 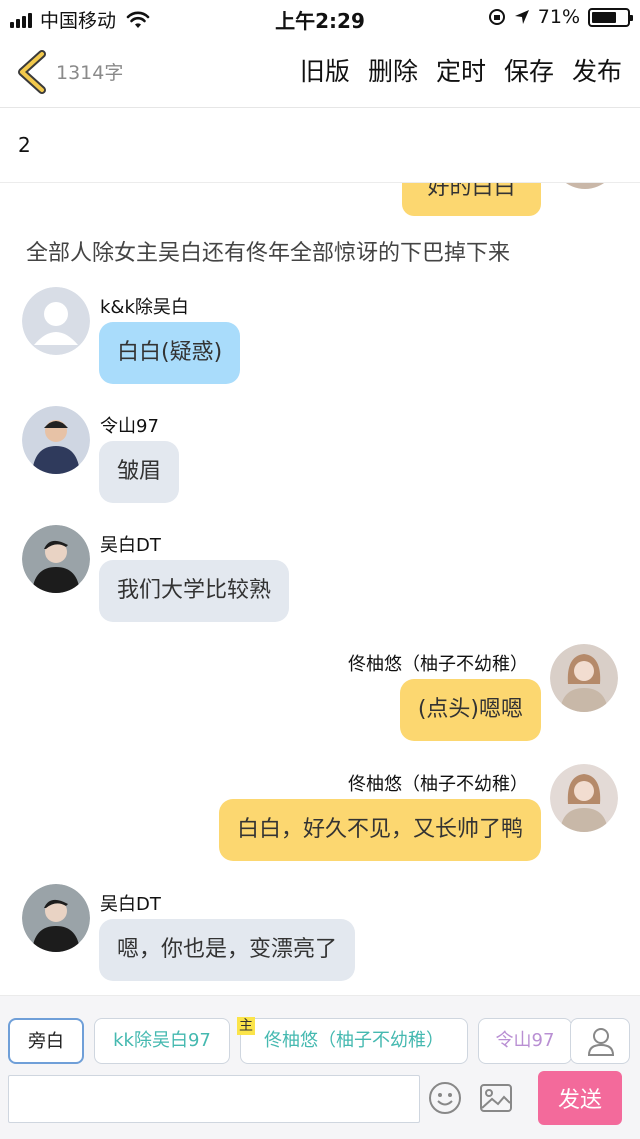 I want to click on word-count: 1314字, so click(x=90, y=73).